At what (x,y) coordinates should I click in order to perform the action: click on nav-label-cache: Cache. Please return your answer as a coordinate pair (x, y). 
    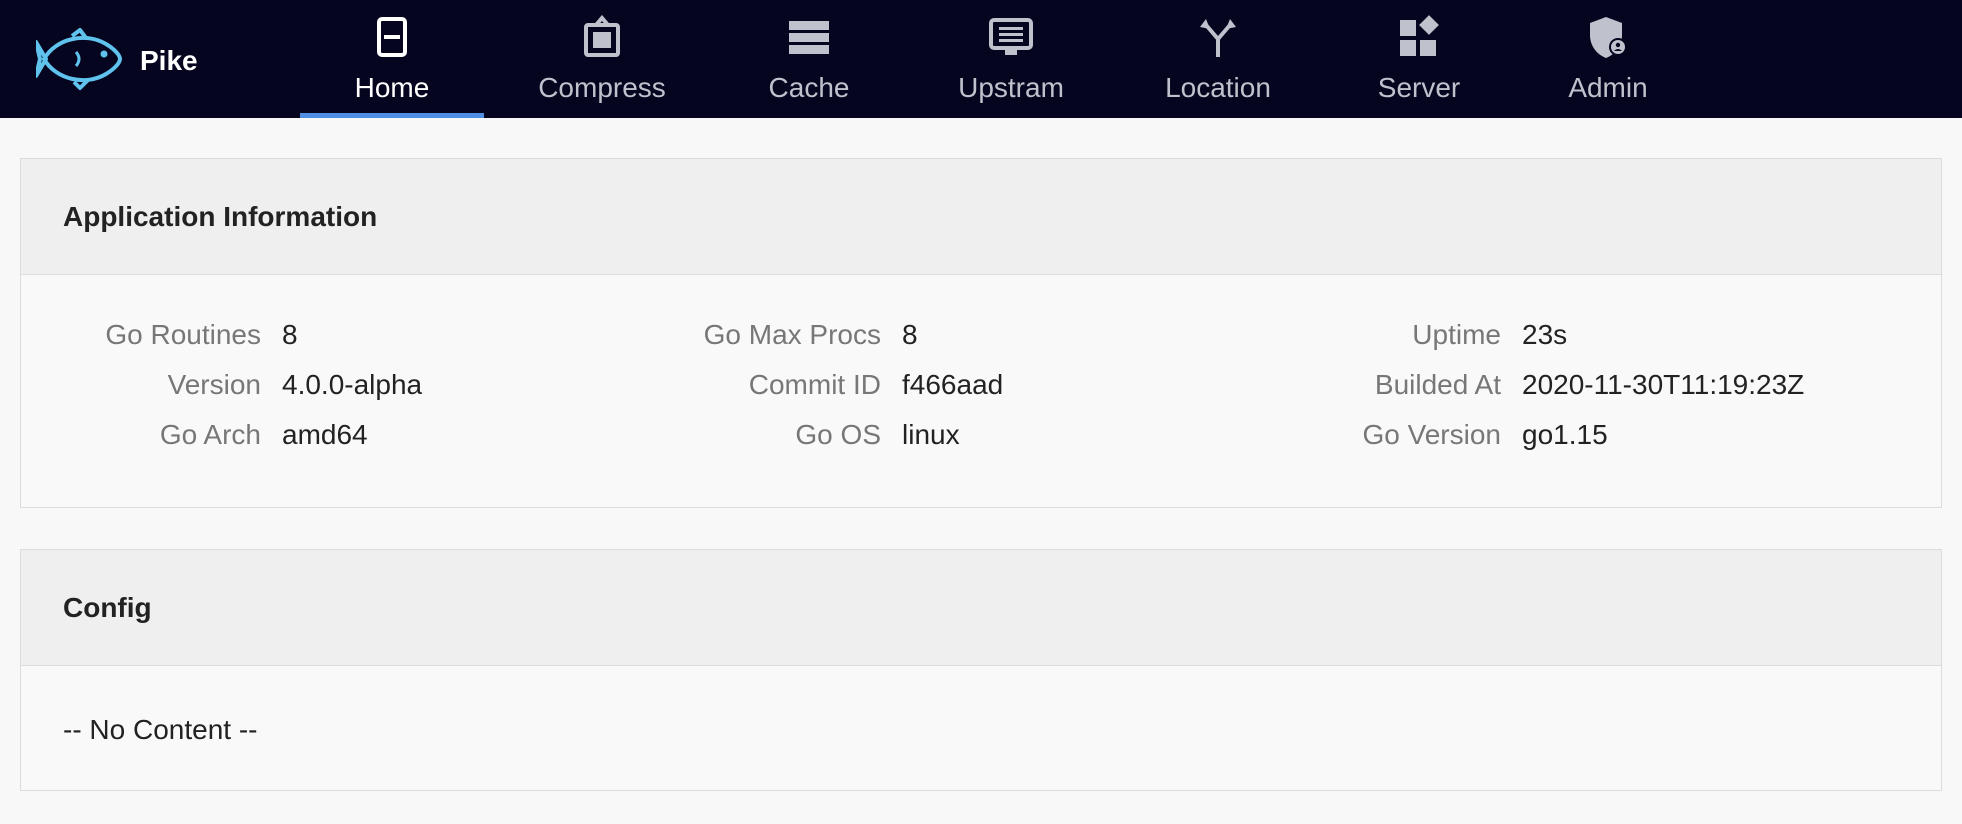
    Looking at the image, I should click on (809, 87).